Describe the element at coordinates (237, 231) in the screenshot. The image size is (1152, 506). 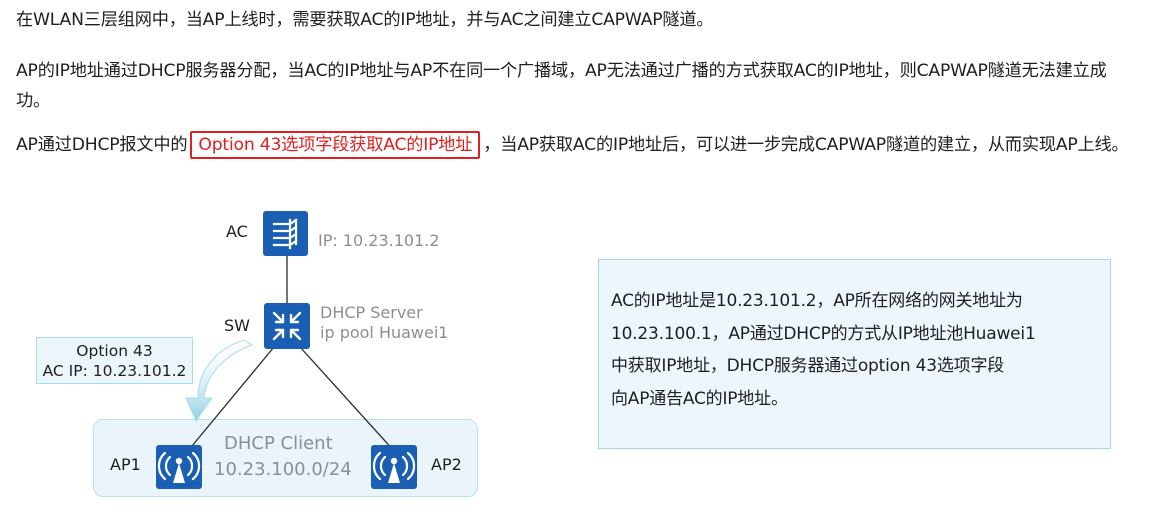
I see `ac-label: AC` at that location.